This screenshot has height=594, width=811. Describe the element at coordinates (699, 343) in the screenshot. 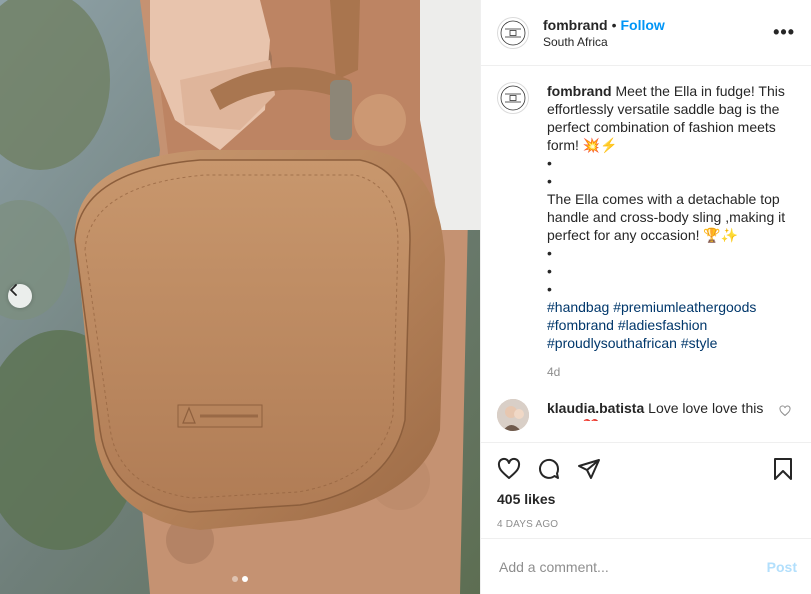

I see `hashtag-link: #style` at that location.